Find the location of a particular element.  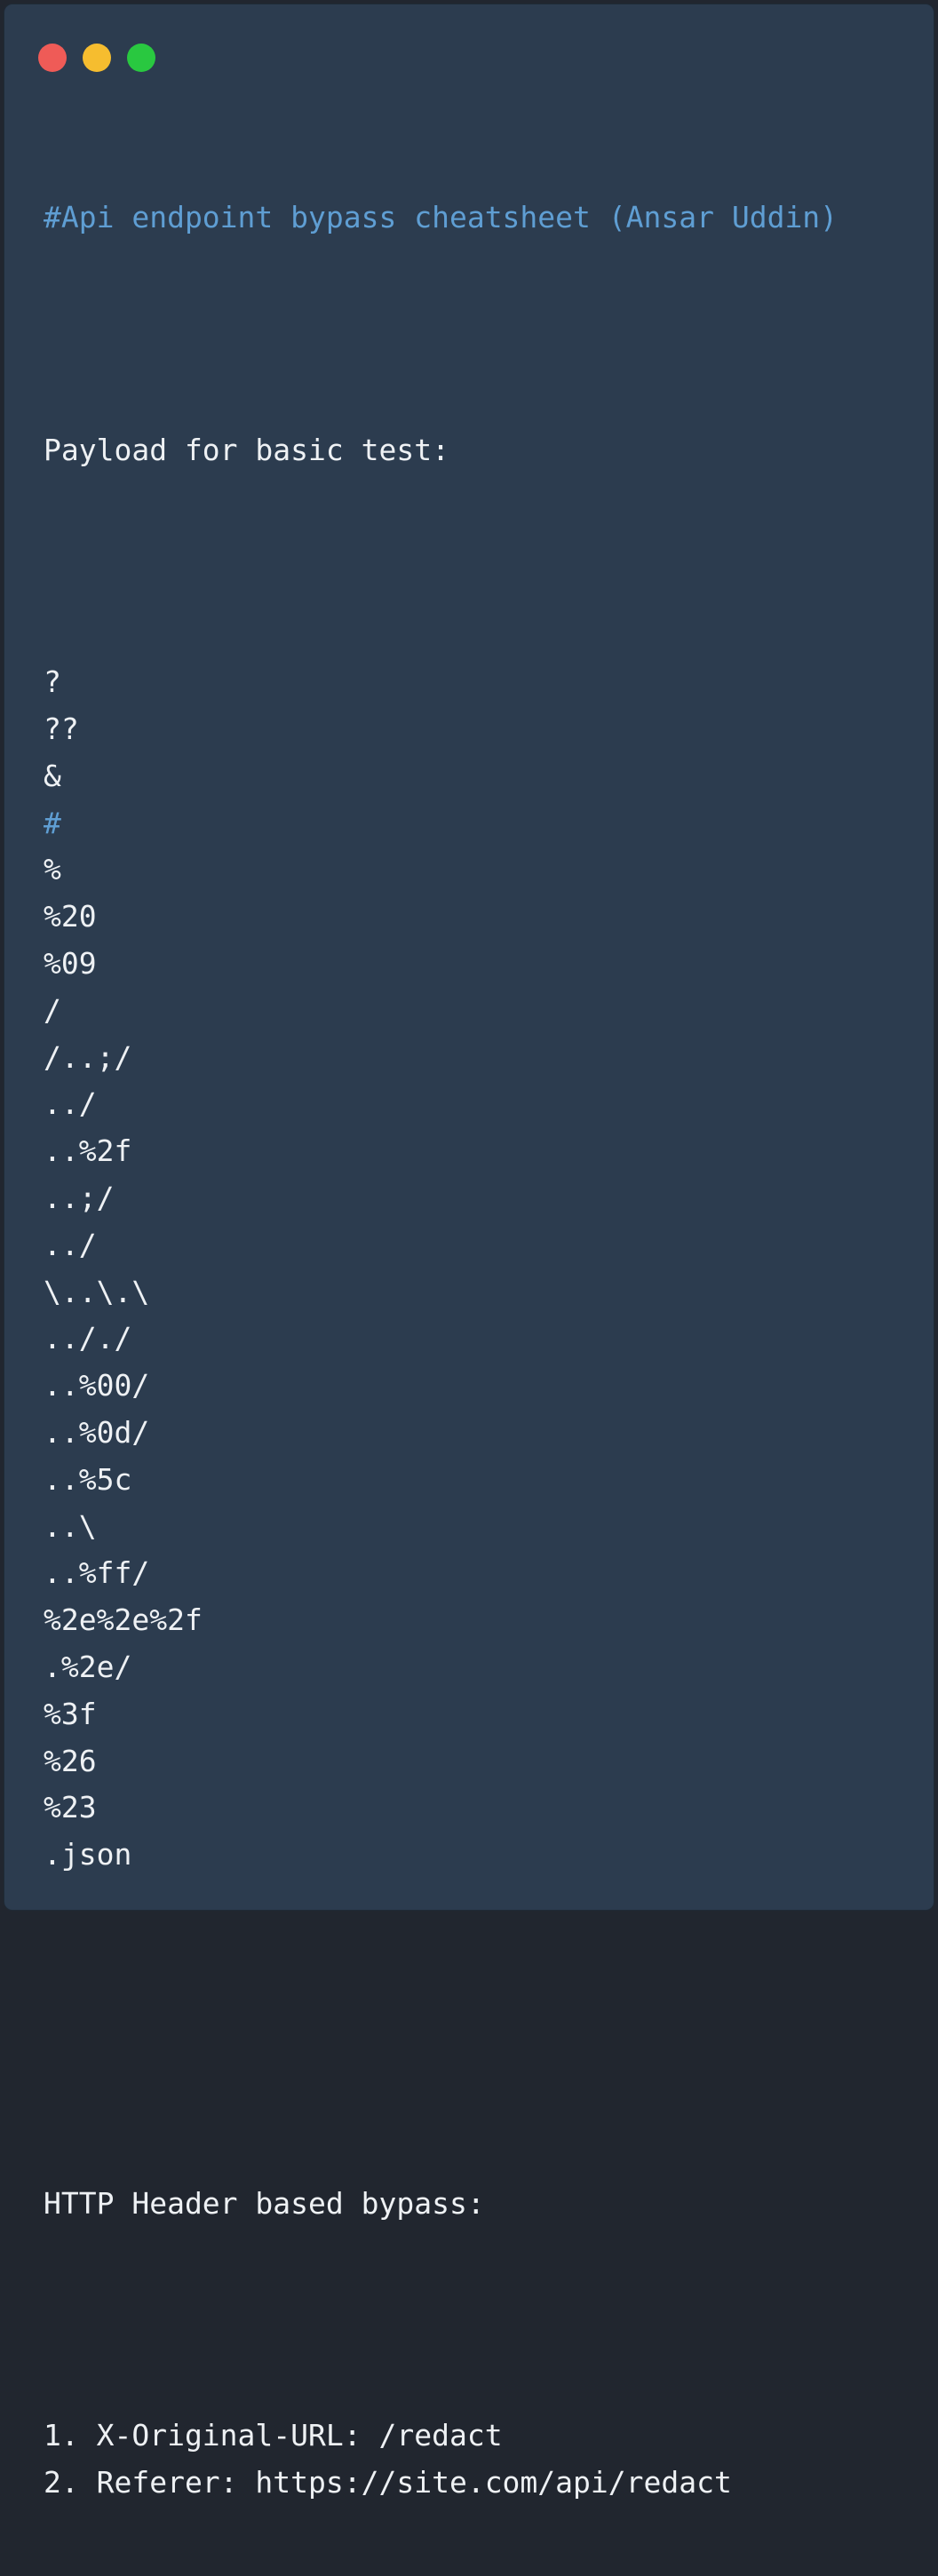

payload-line: ?? is located at coordinates (61, 728).